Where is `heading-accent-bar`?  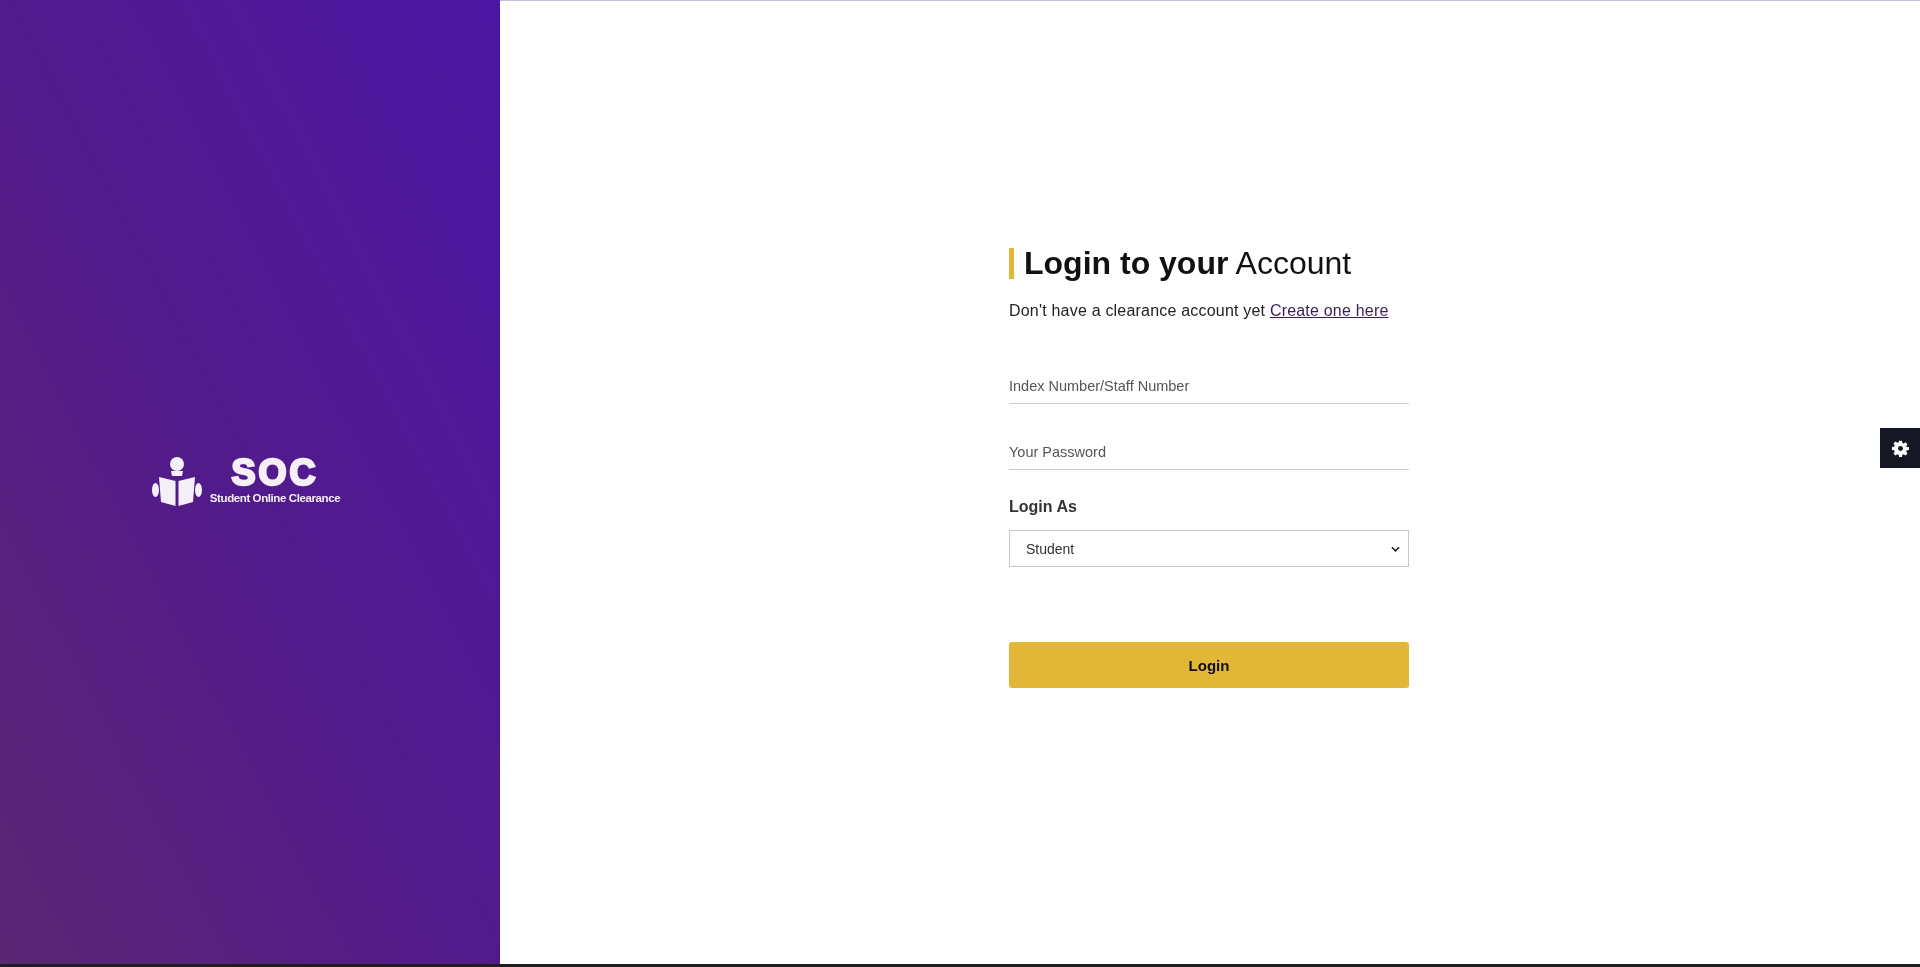 heading-accent-bar is located at coordinates (1011, 263).